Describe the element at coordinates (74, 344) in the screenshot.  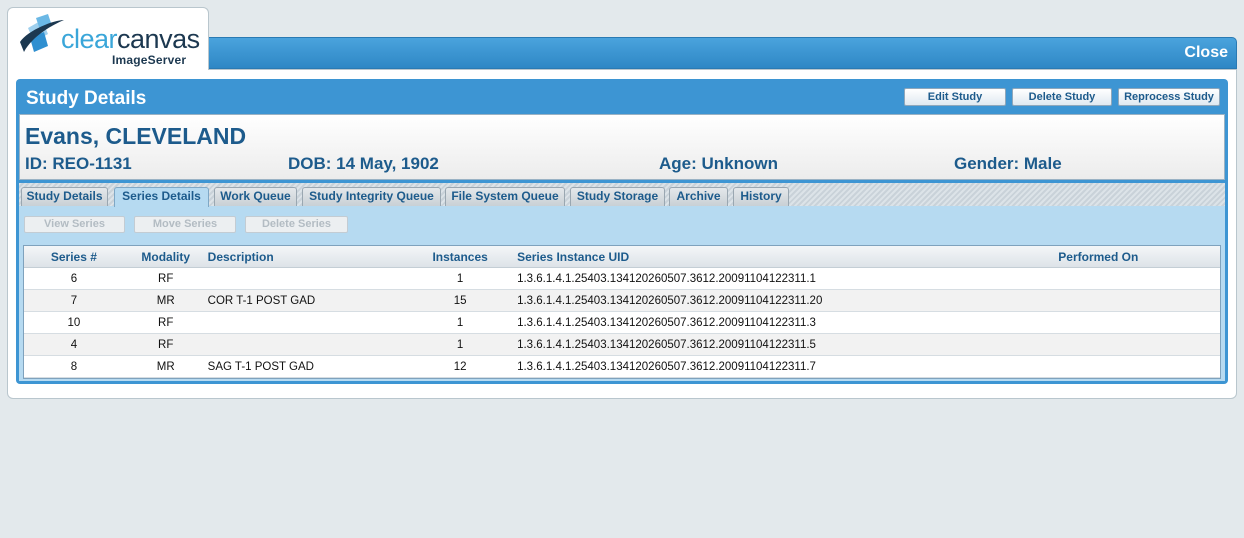
I see `cell-series: 4` at that location.